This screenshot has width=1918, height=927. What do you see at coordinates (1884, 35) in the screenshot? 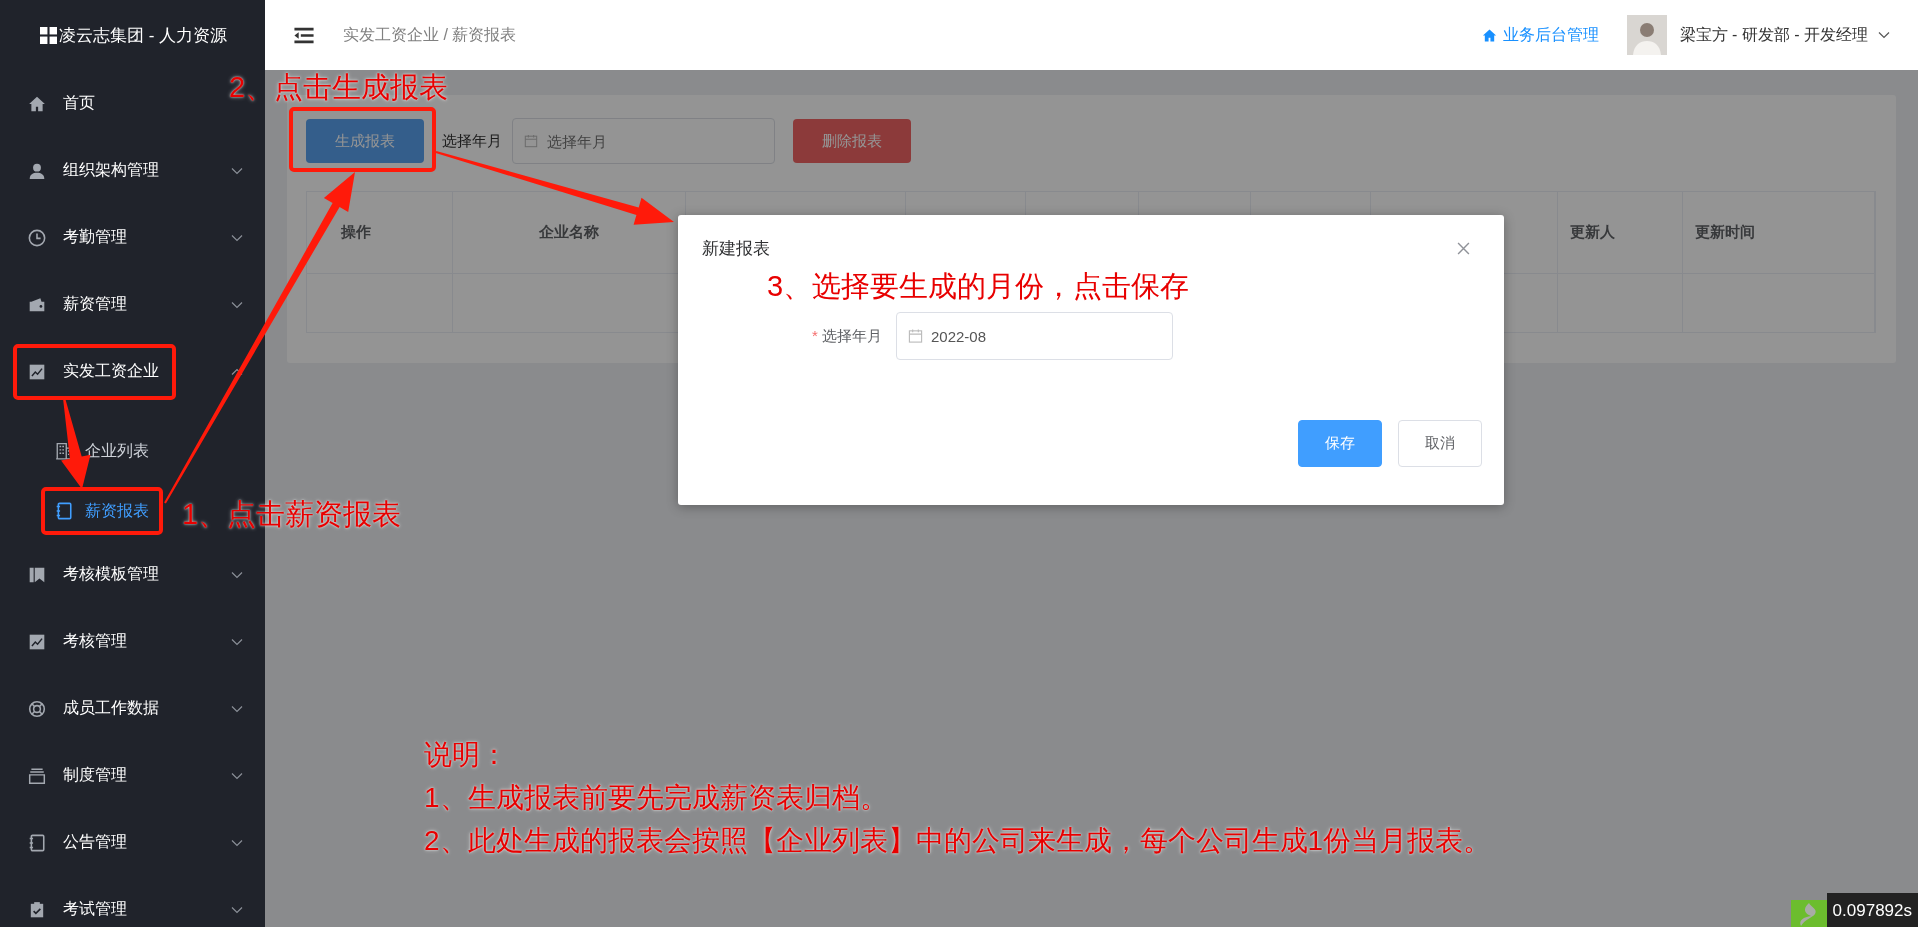
I see `chevron-icon` at bounding box center [1884, 35].